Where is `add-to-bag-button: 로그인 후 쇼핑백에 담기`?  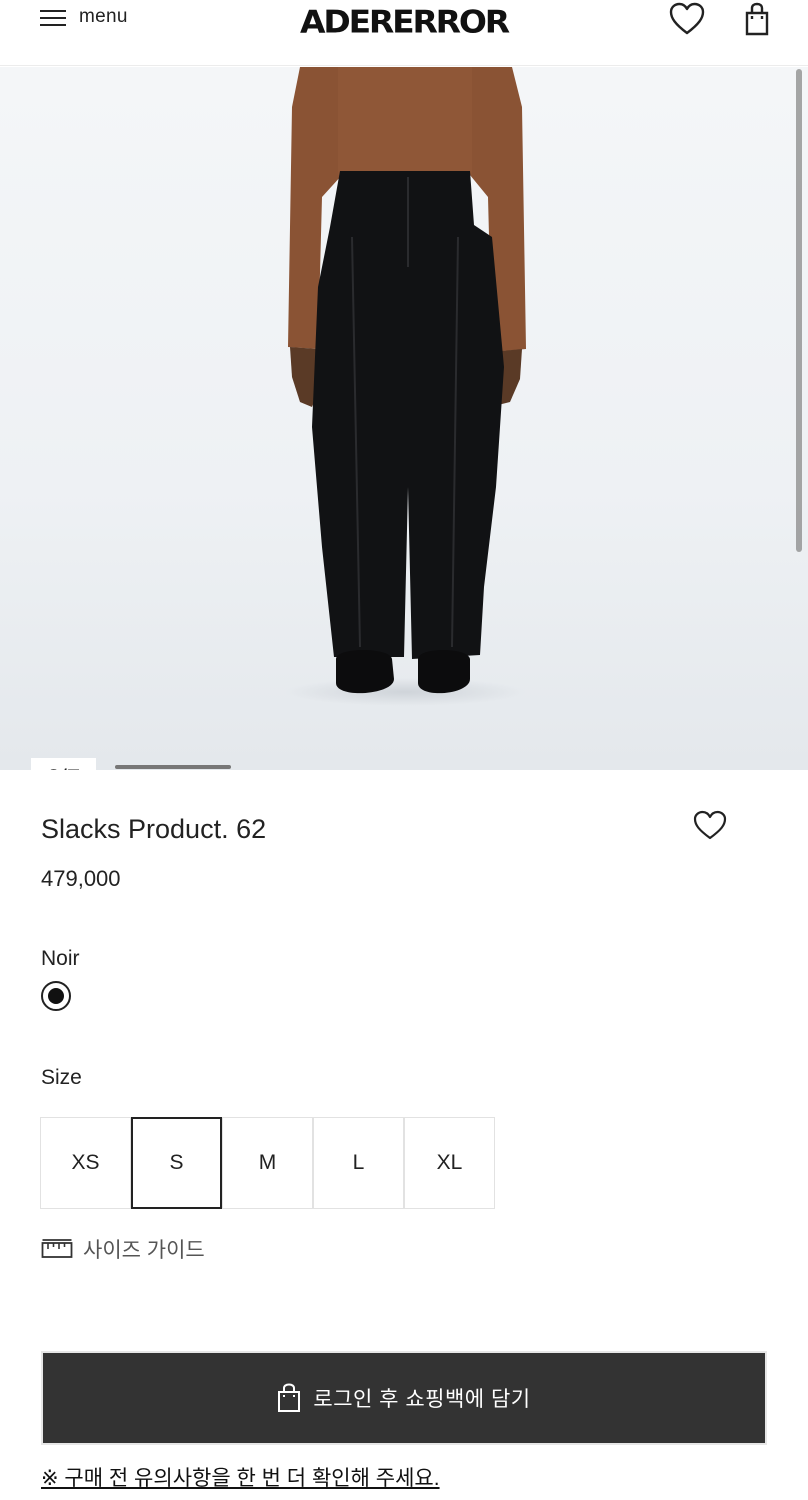
add-to-bag-button: 로그인 후 쇼핑백에 담기 is located at coordinates (404, 1398).